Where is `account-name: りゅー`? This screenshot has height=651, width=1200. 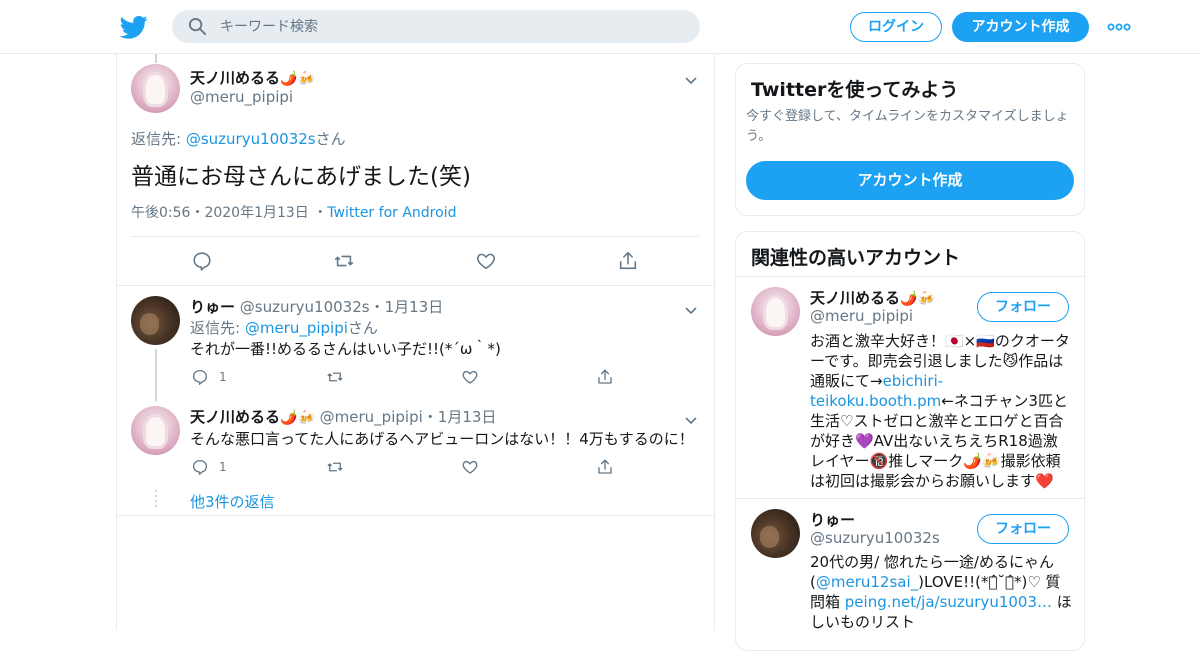
account-name: りゅー is located at coordinates (833, 520).